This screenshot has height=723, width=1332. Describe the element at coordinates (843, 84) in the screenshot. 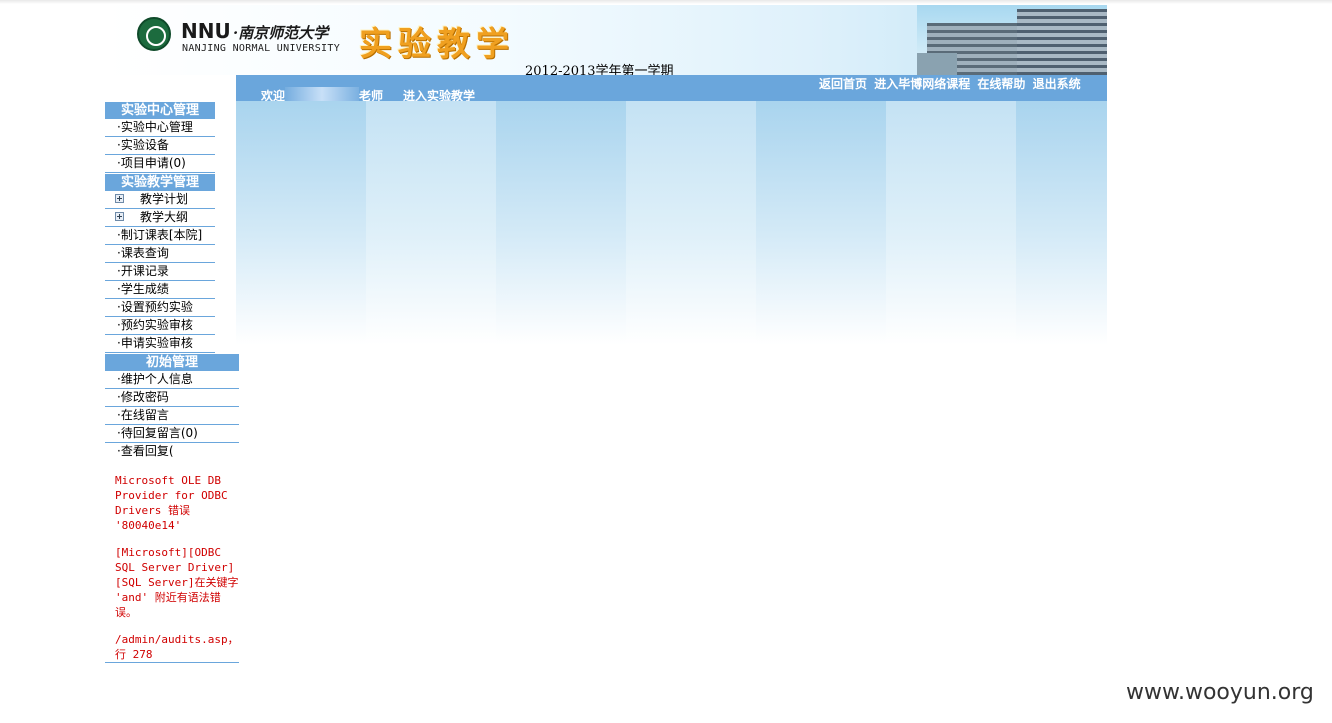

I see `link-home: 返回首页` at that location.